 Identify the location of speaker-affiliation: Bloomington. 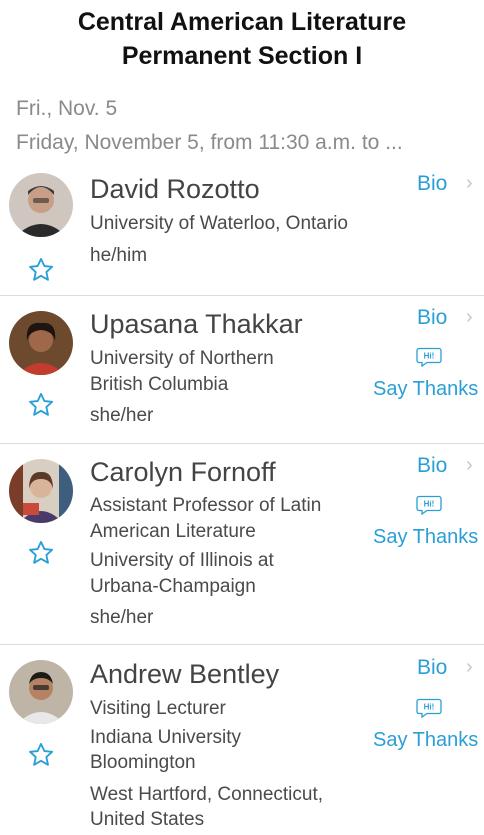
(143, 762).